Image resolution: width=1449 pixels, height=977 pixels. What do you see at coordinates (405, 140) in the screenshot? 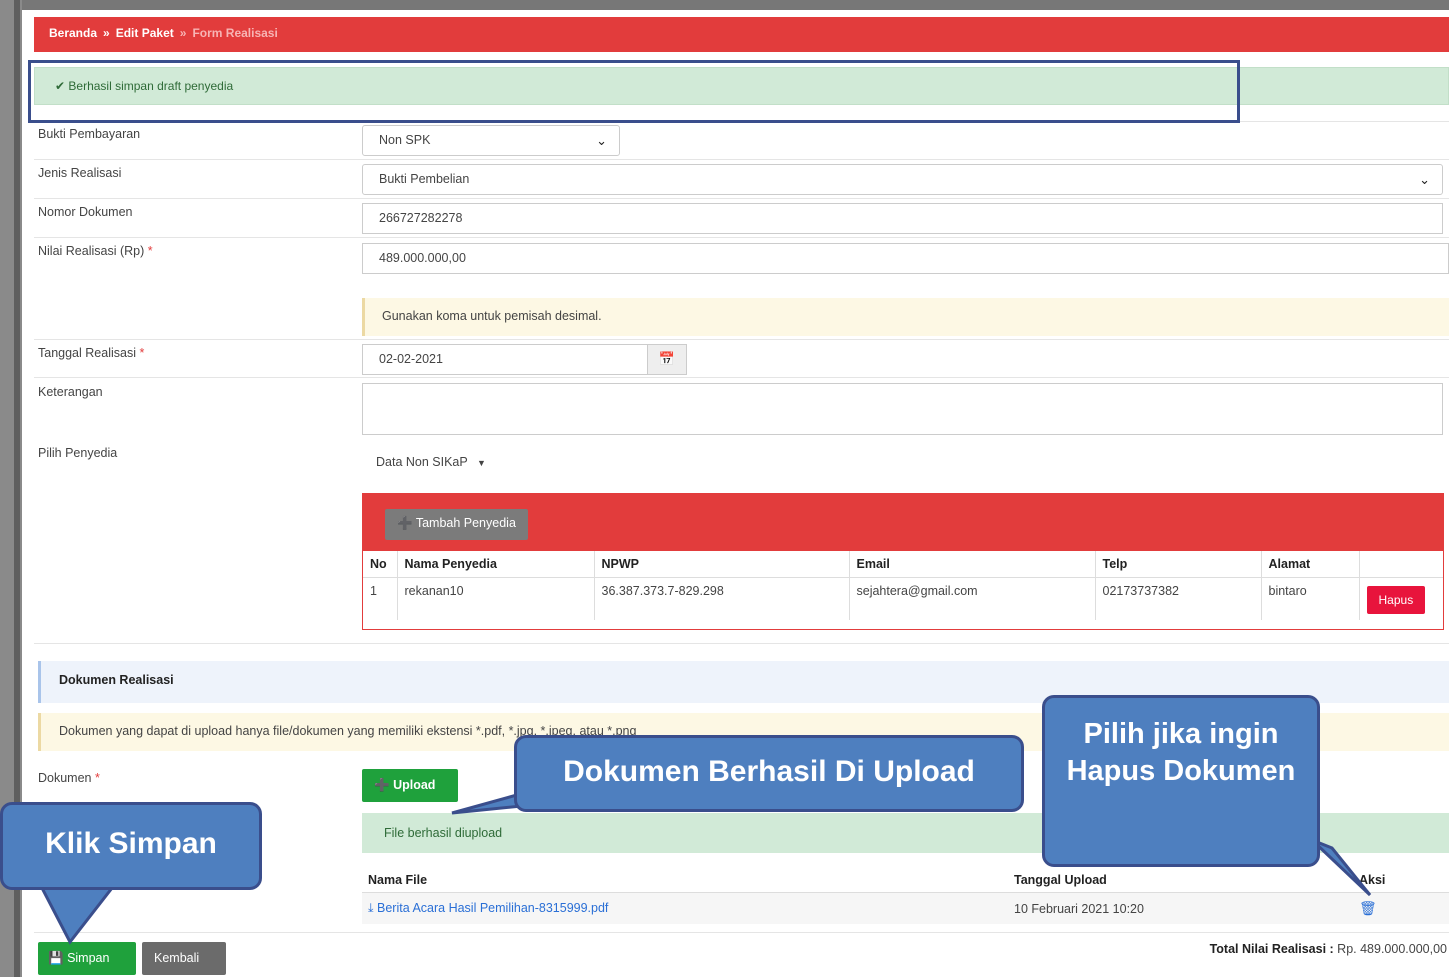
I see `bukti-pembayaran-value: Non SPK` at bounding box center [405, 140].